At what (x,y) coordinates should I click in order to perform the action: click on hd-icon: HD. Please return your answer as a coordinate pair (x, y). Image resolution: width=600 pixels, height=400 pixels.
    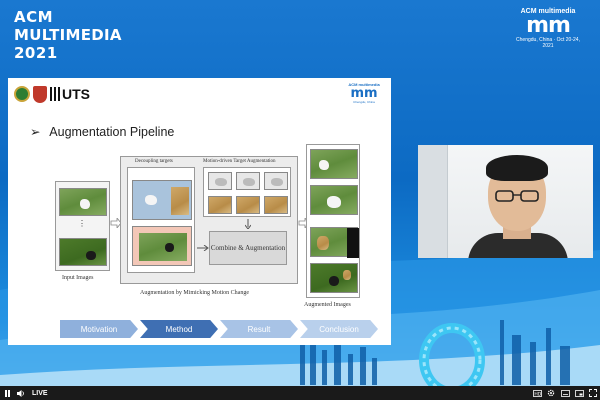
    Looking at the image, I should click on (537, 393).